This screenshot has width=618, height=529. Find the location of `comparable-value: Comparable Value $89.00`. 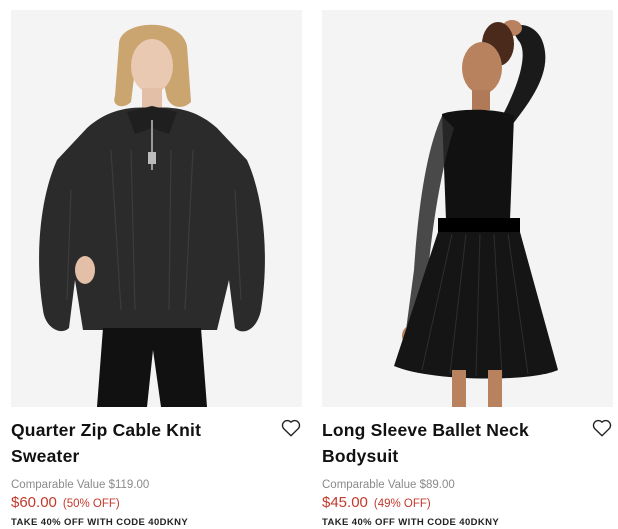

comparable-value: Comparable Value $89.00 is located at coordinates (388, 485).